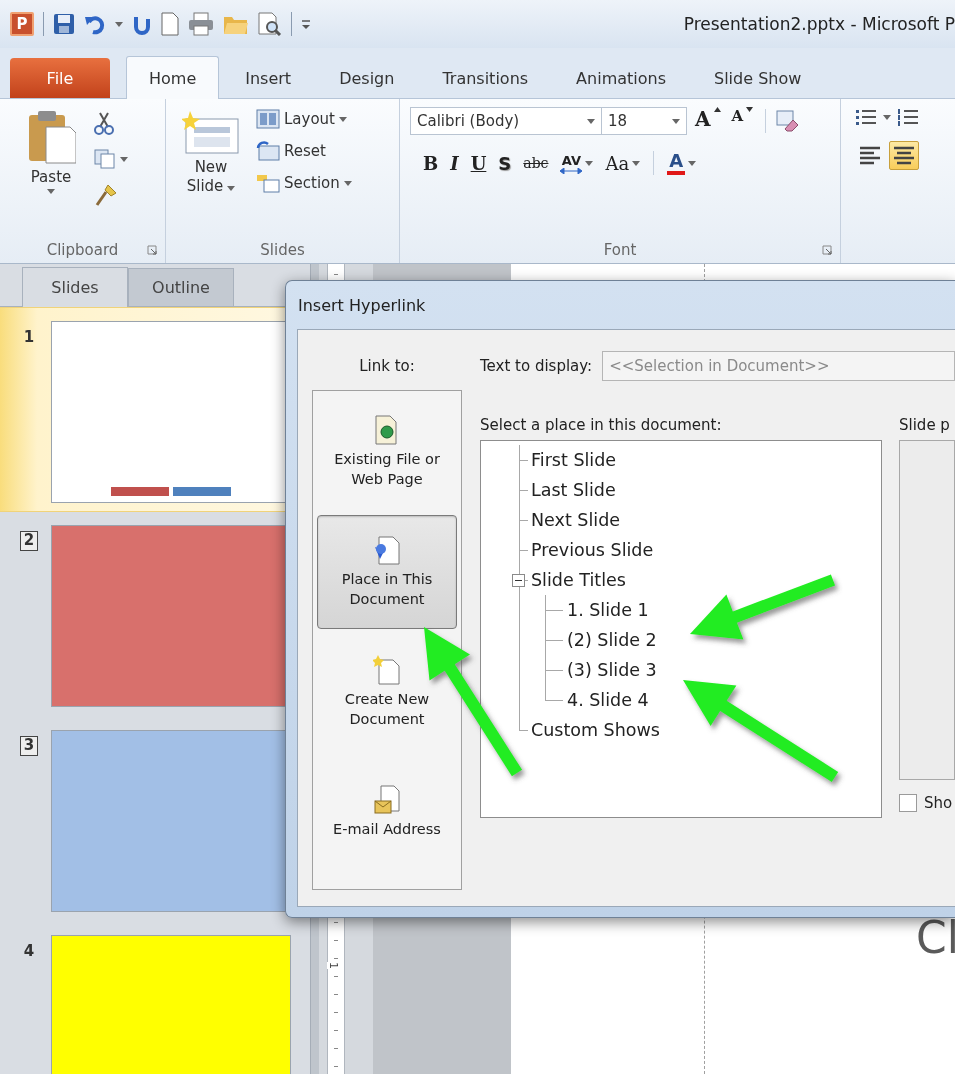  I want to click on link-to-label: Link to:, so click(387, 366).